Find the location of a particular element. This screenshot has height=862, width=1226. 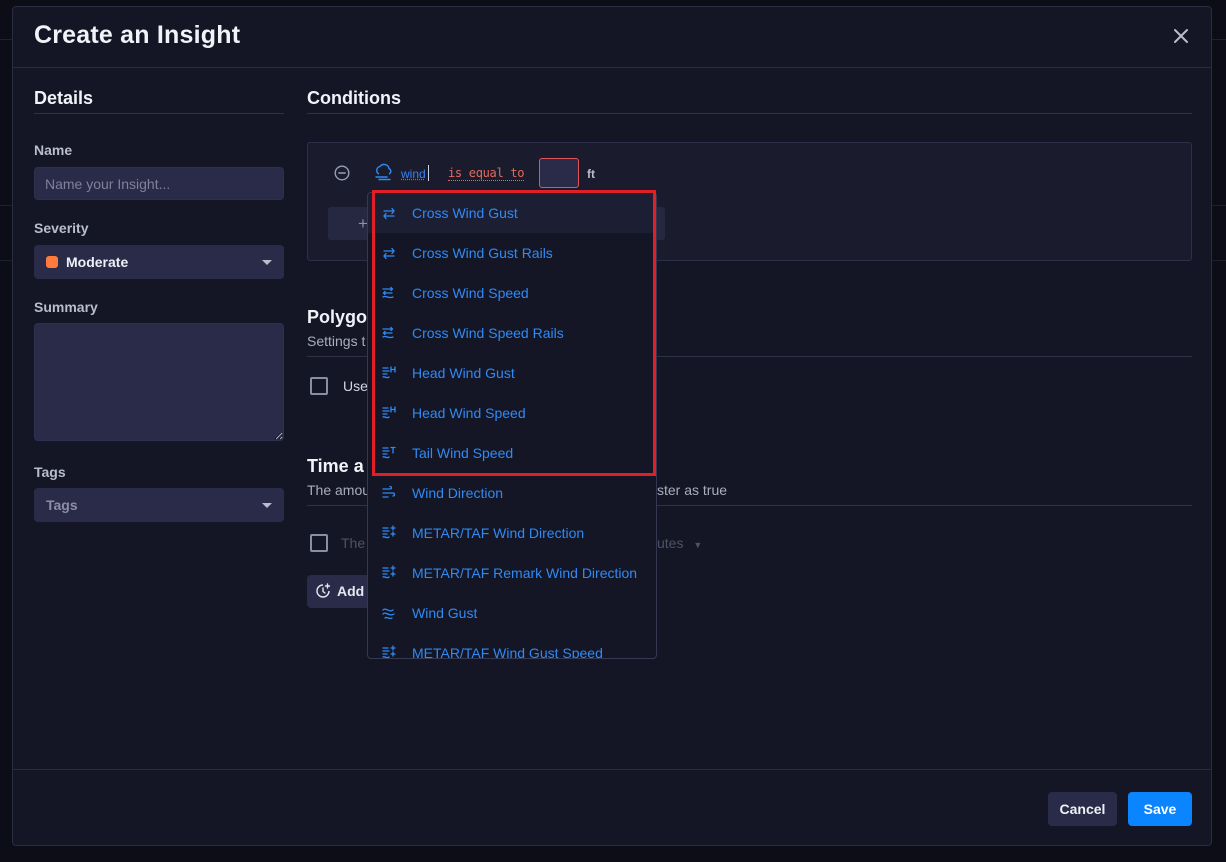

text-cursor is located at coordinates (428, 173).